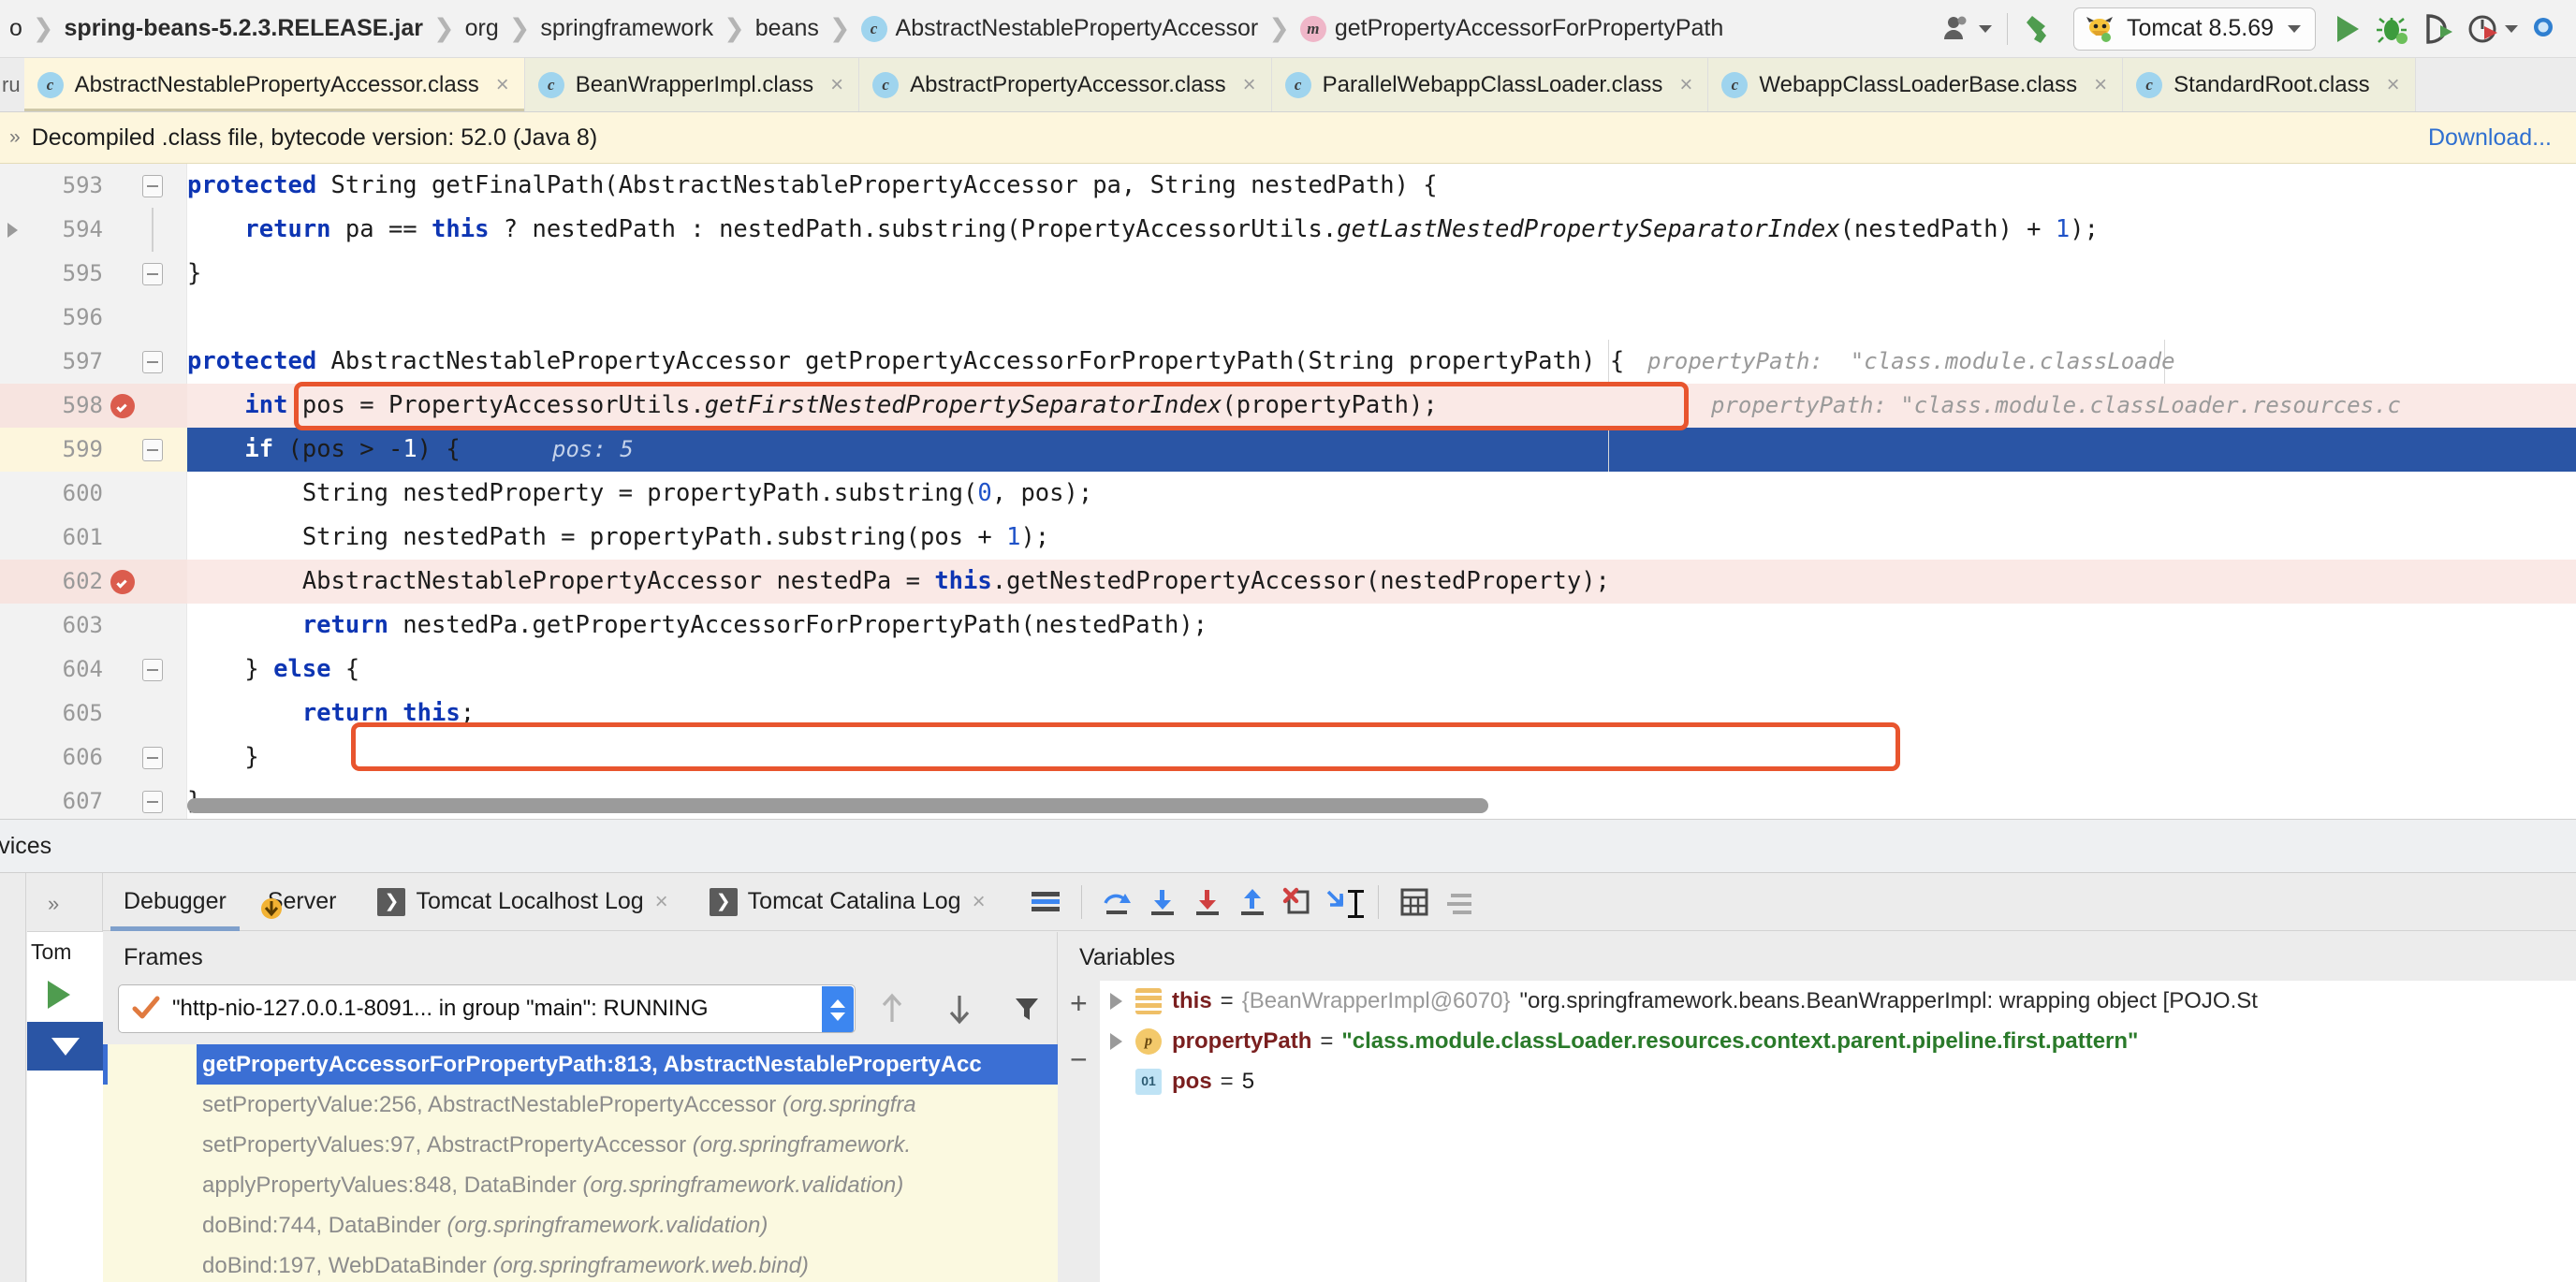  Describe the element at coordinates (482, 28) in the screenshot. I see `breadcrumb-item-org: org` at that location.